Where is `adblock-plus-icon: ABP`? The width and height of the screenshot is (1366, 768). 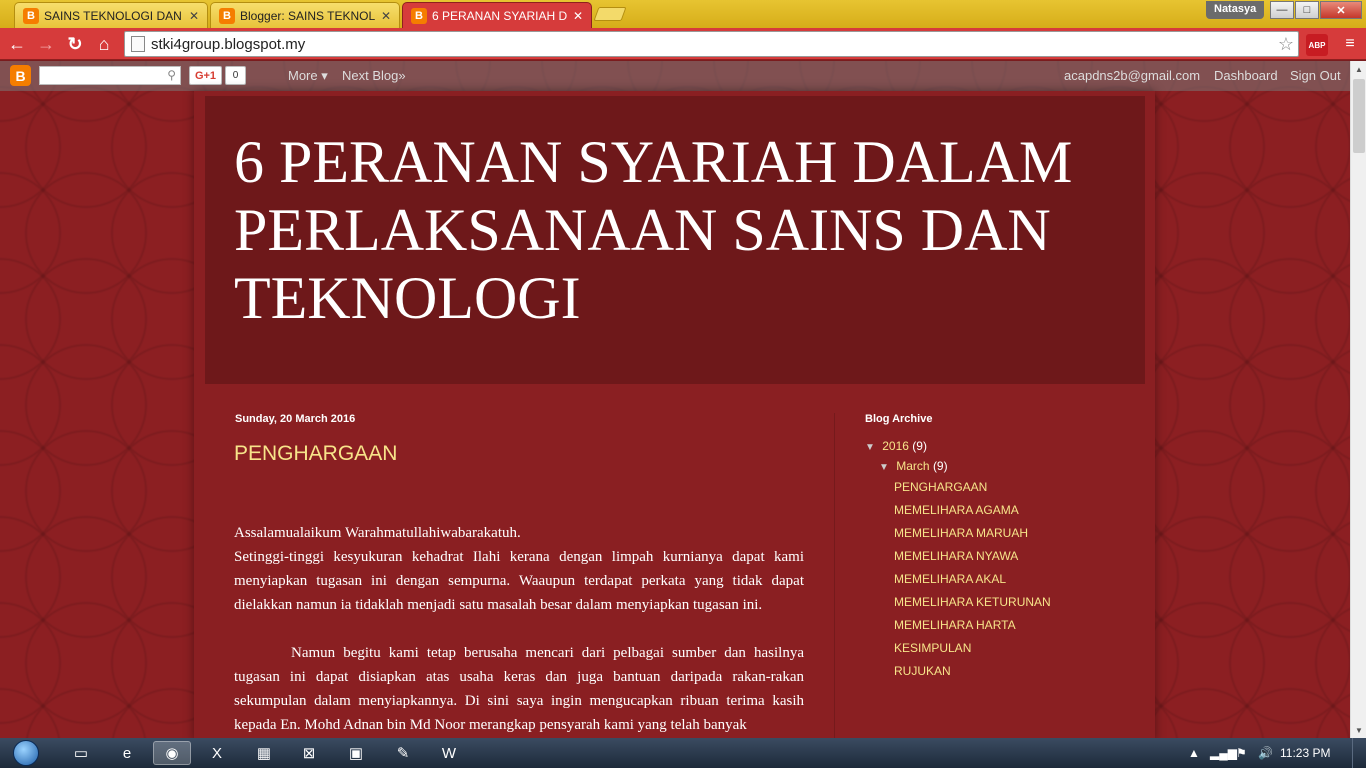 adblock-plus-icon: ABP is located at coordinates (1317, 45).